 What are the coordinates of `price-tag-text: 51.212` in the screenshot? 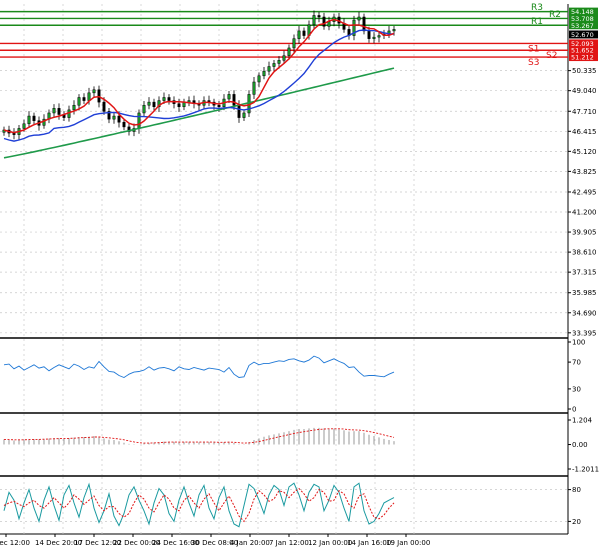 It's located at (582, 58).